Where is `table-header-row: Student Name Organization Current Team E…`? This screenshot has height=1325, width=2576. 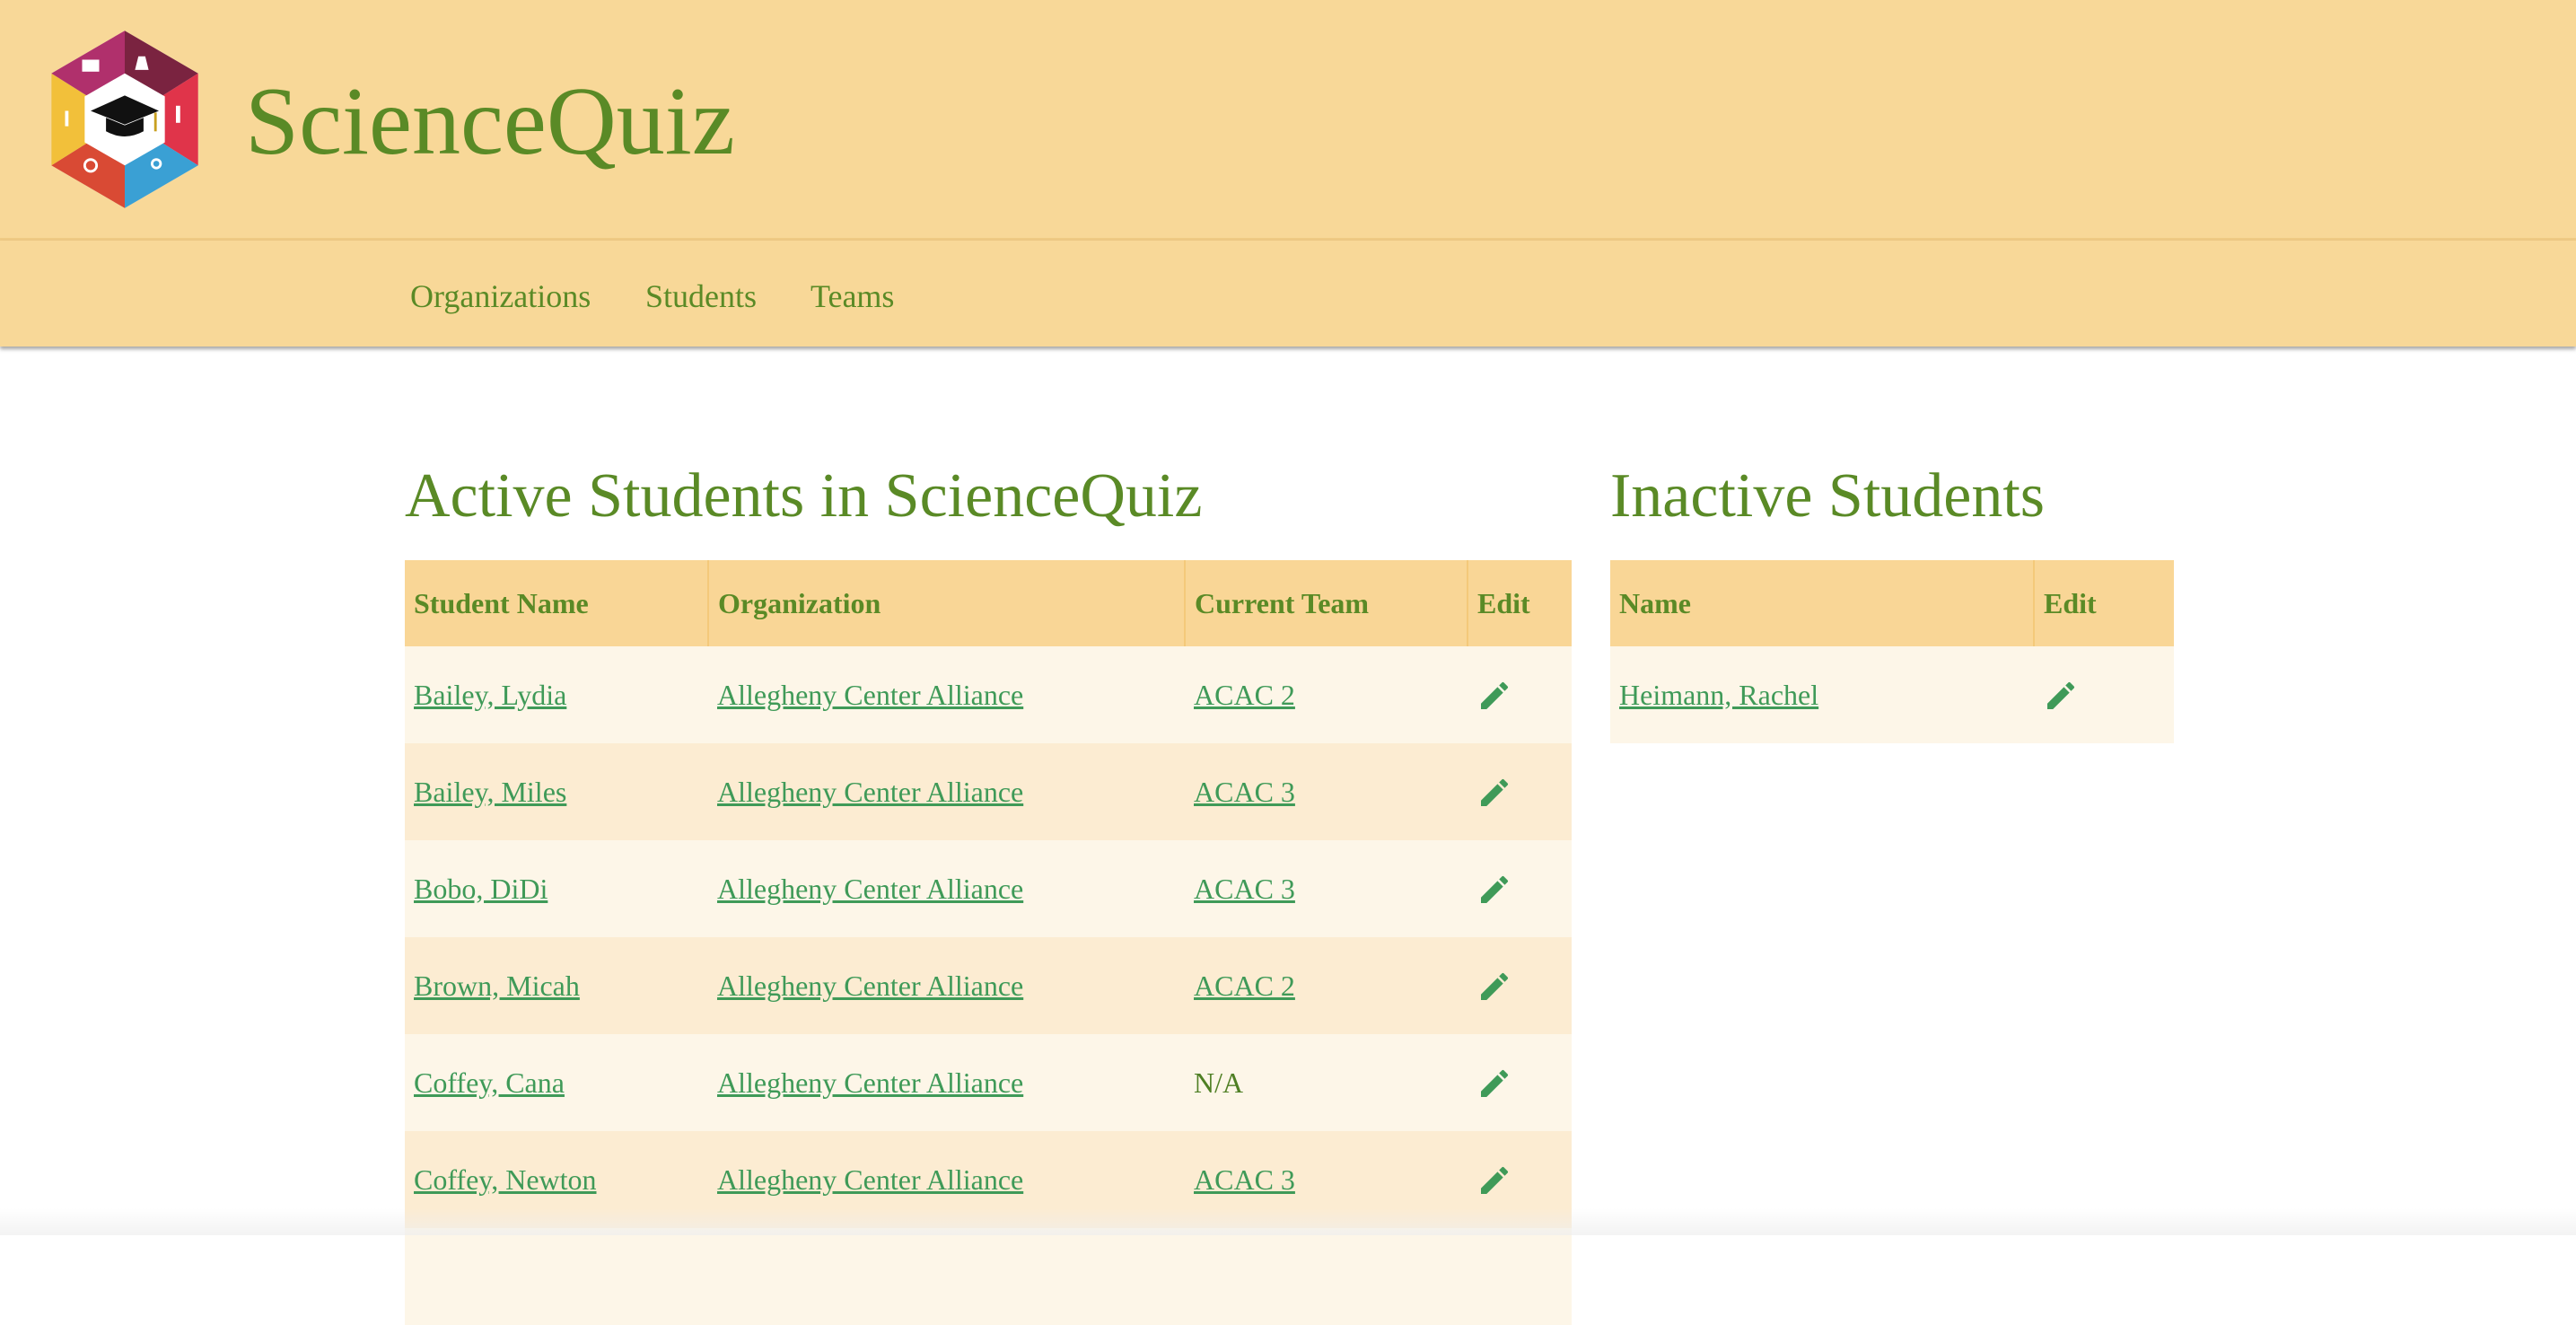
table-header-row: Student Name Organization Current Team E… is located at coordinates (989, 603).